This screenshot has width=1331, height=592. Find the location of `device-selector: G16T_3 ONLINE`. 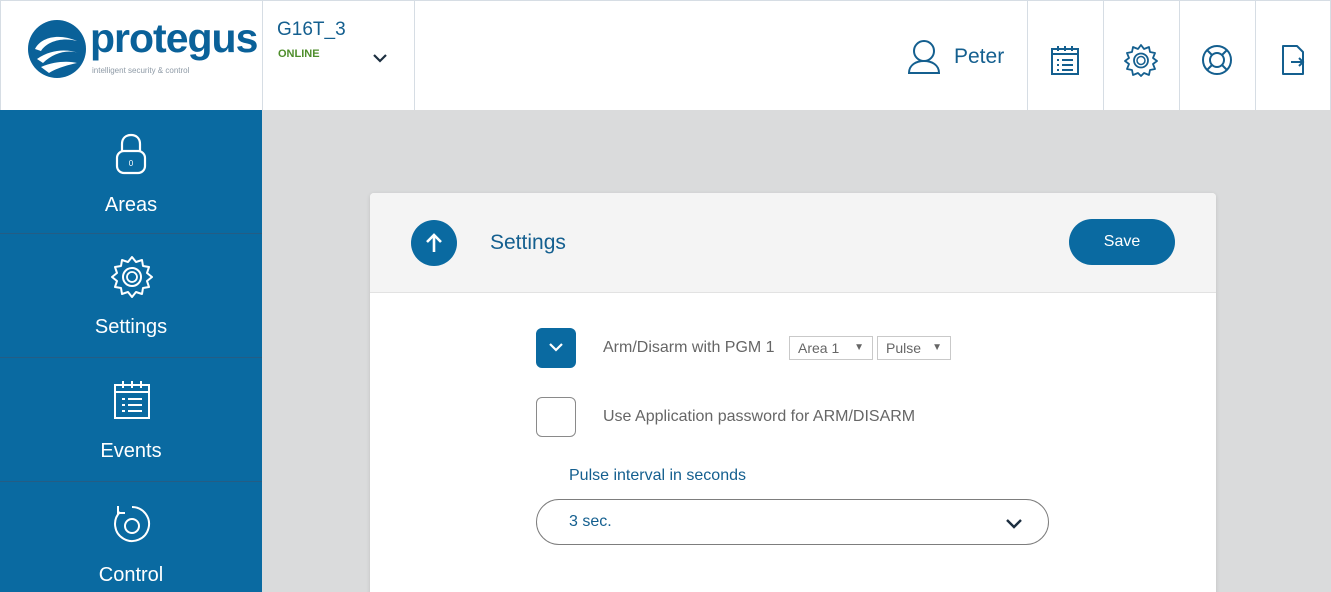

device-selector: G16T_3 ONLINE is located at coordinates (339, 56).